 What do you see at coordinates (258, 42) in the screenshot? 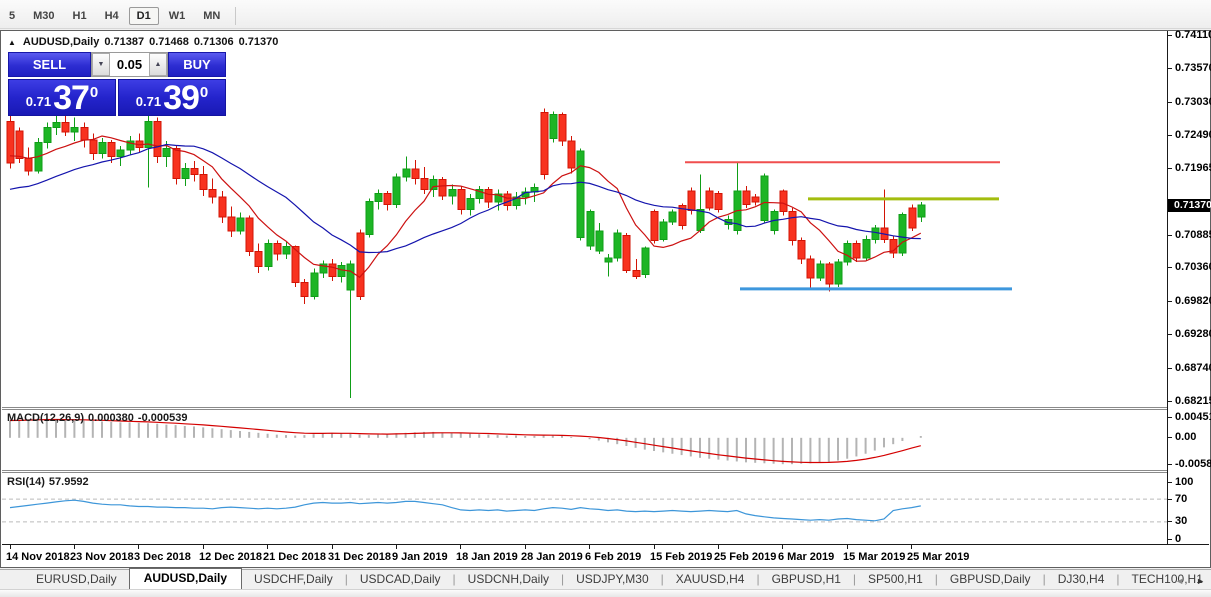
I see `ohlc-close: 0.71370` at bounding box center [258, 42].